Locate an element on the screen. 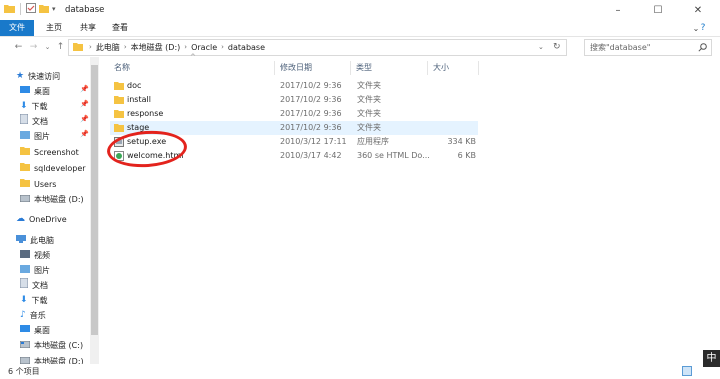 This screenshot has height=379, width=720. breadcrumb: › 此电脑 › 本地磁盘 (D:) › Oracle › database is located at coordinates (177, 47).